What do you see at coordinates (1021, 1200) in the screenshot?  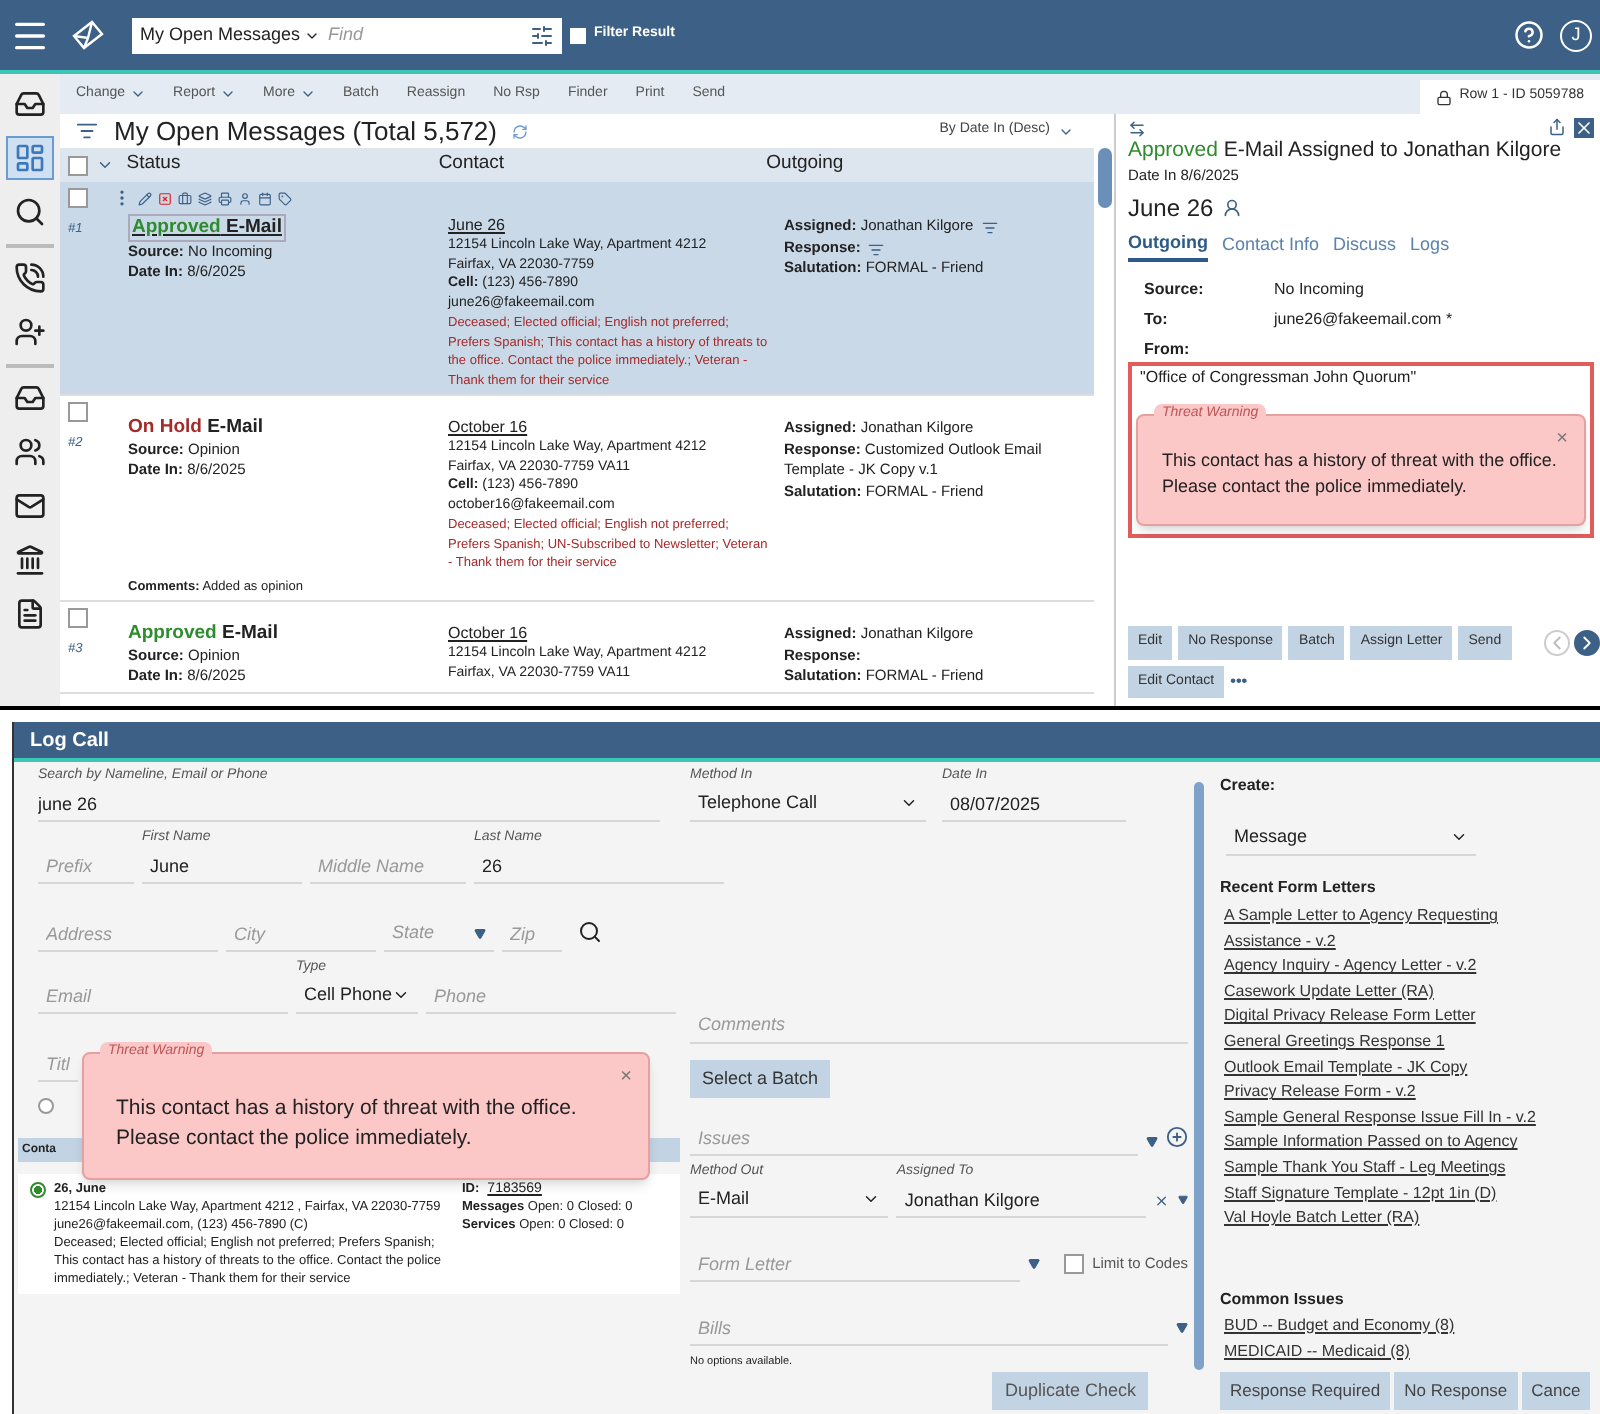 I see `text-field: Jonathan Kilgore` at bounding box center [1021, 1200].